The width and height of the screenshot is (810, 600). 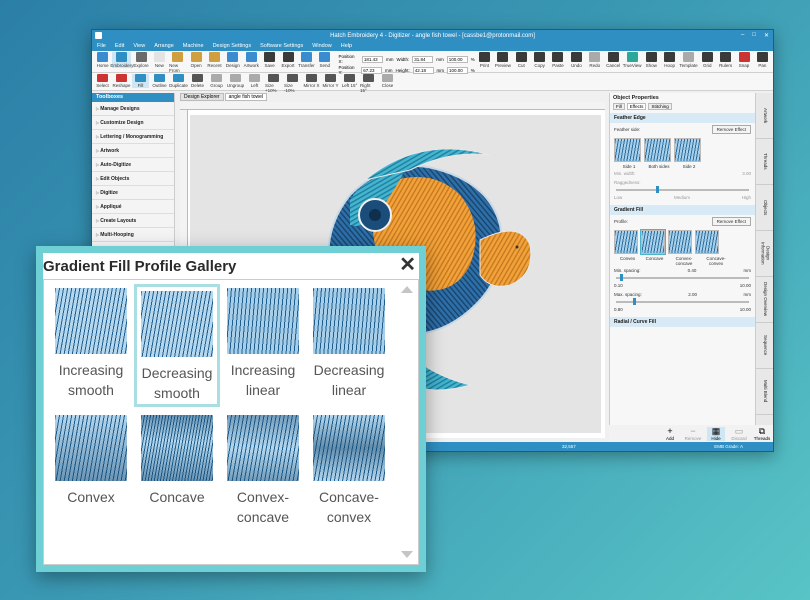 I want to click on tool-select-button: Select, so click(x=102, y=81).